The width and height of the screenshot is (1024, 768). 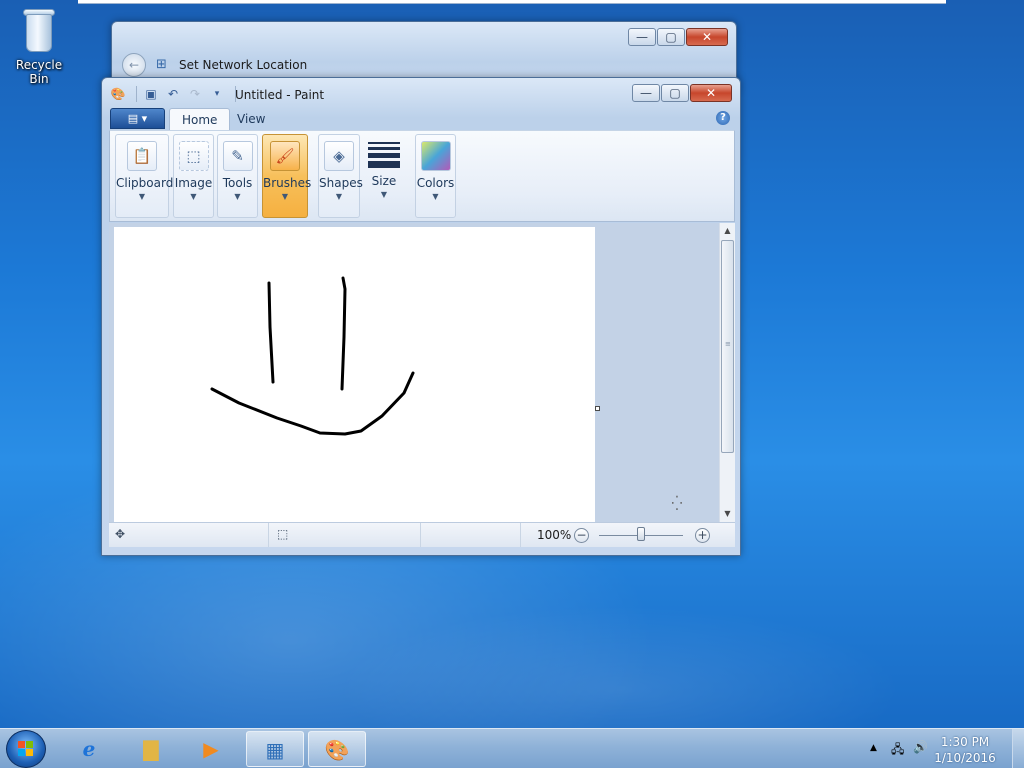 What do you see at coordinates (702, 535) in the screenshot?
I see `zoom-in-button: +` at bounding box center [702, 535].